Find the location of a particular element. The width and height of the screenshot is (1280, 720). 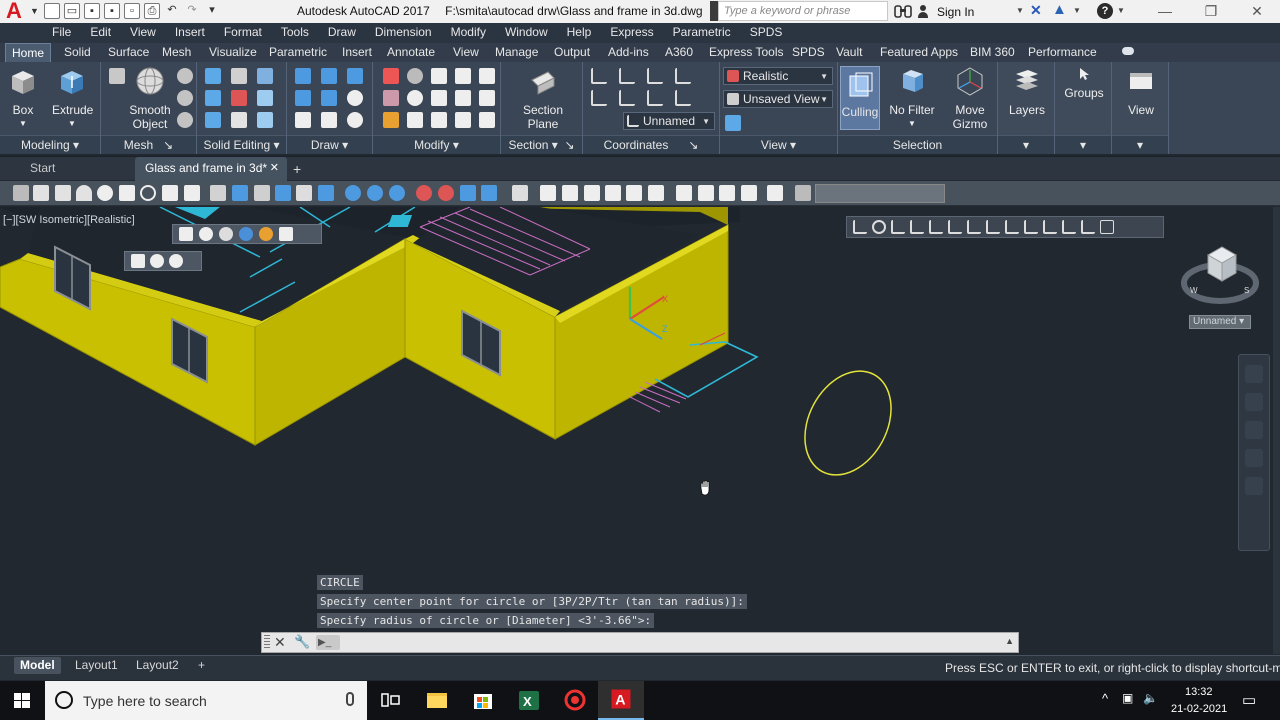

walk-icon is located at coordinates (803, 193).